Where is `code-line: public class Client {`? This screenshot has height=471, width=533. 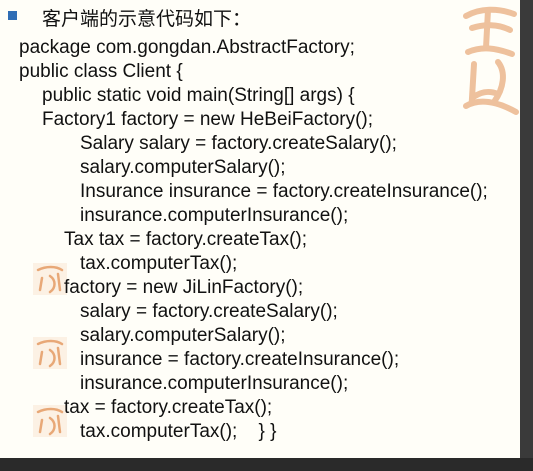
code-line: public class Client { is located at coordinates (101, 71).